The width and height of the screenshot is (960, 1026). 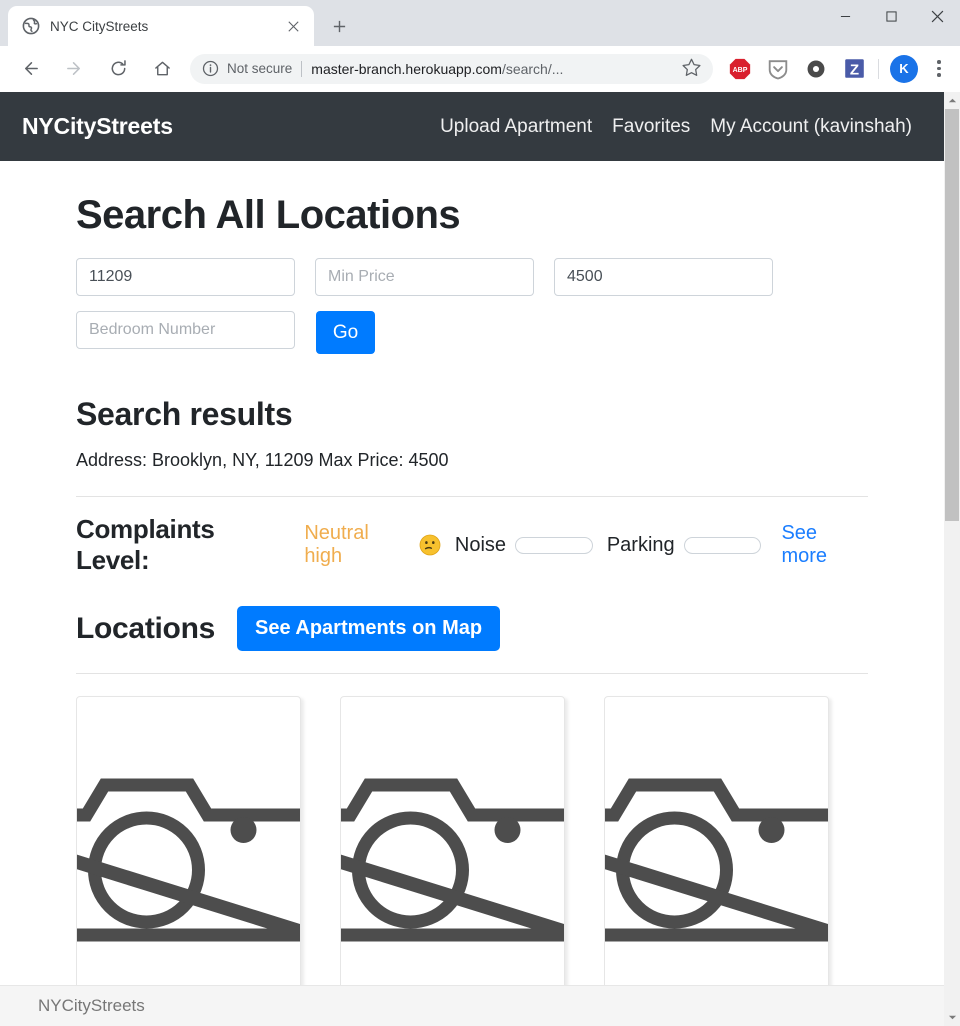 What do you see at coordinates (145, 544) in the screenshot?
I see `complaints-label: Complaints Level:` at bounding box center [145, 544].